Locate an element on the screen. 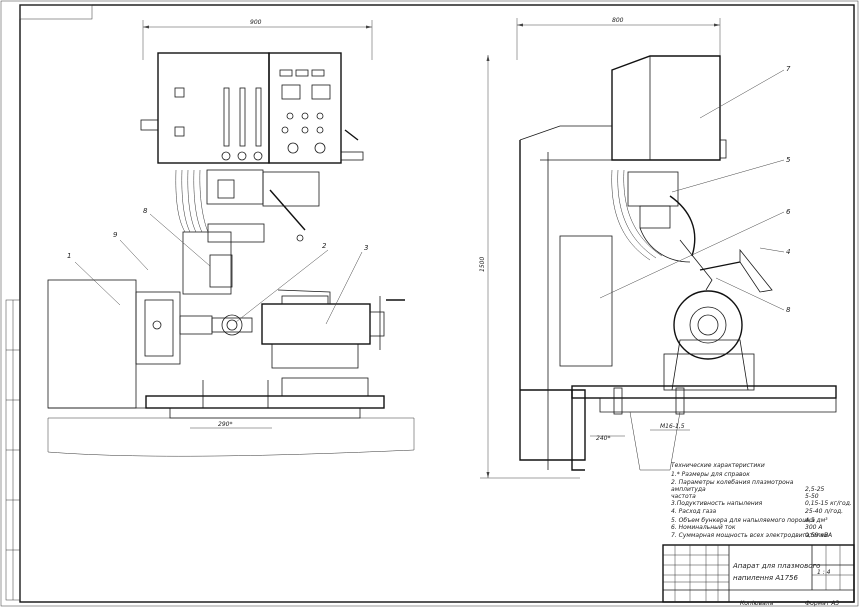 The image size is (859, 607). callout-8-right: 8 is located at coordinates (788, 310).